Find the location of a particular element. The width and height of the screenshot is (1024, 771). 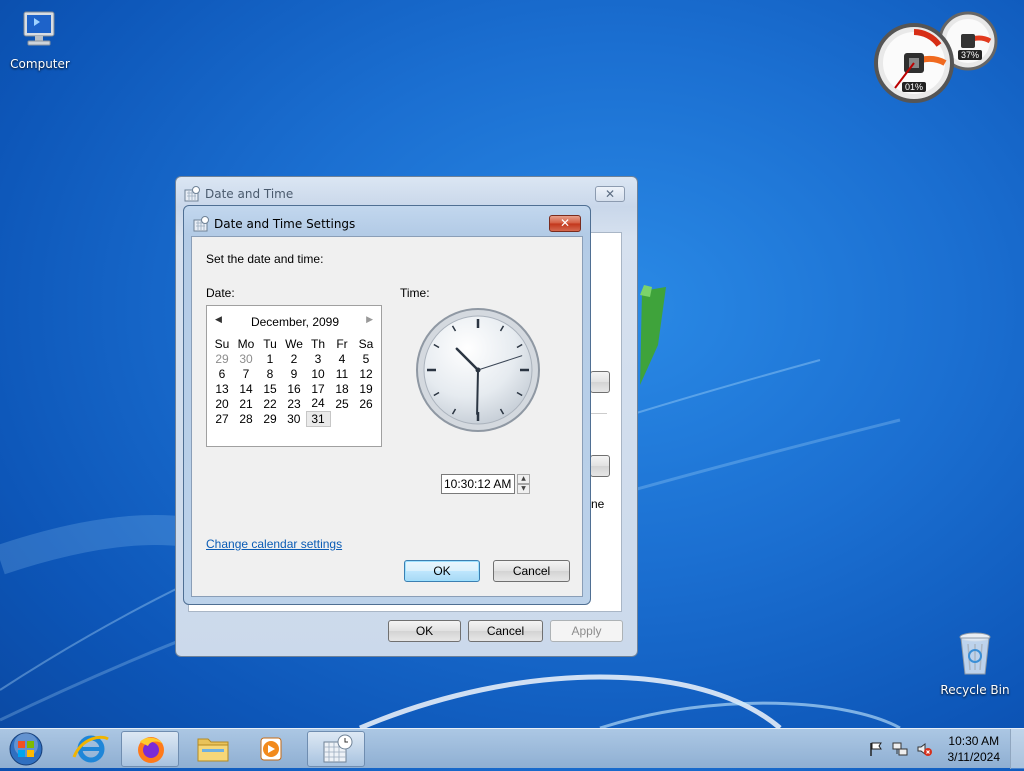

calendar-day: 18 is located at coordinates (342, 388).